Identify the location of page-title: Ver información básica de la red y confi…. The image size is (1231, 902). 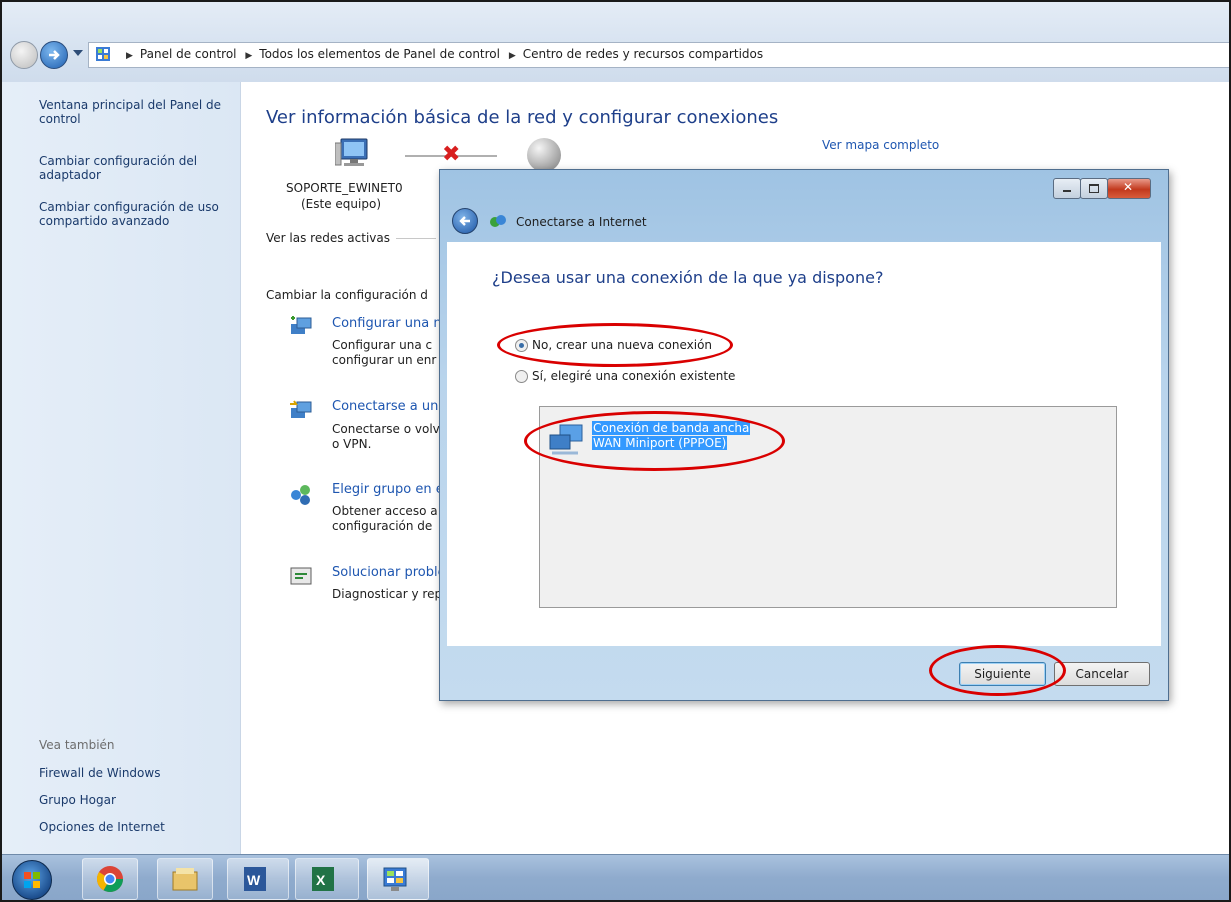
(522, 117).